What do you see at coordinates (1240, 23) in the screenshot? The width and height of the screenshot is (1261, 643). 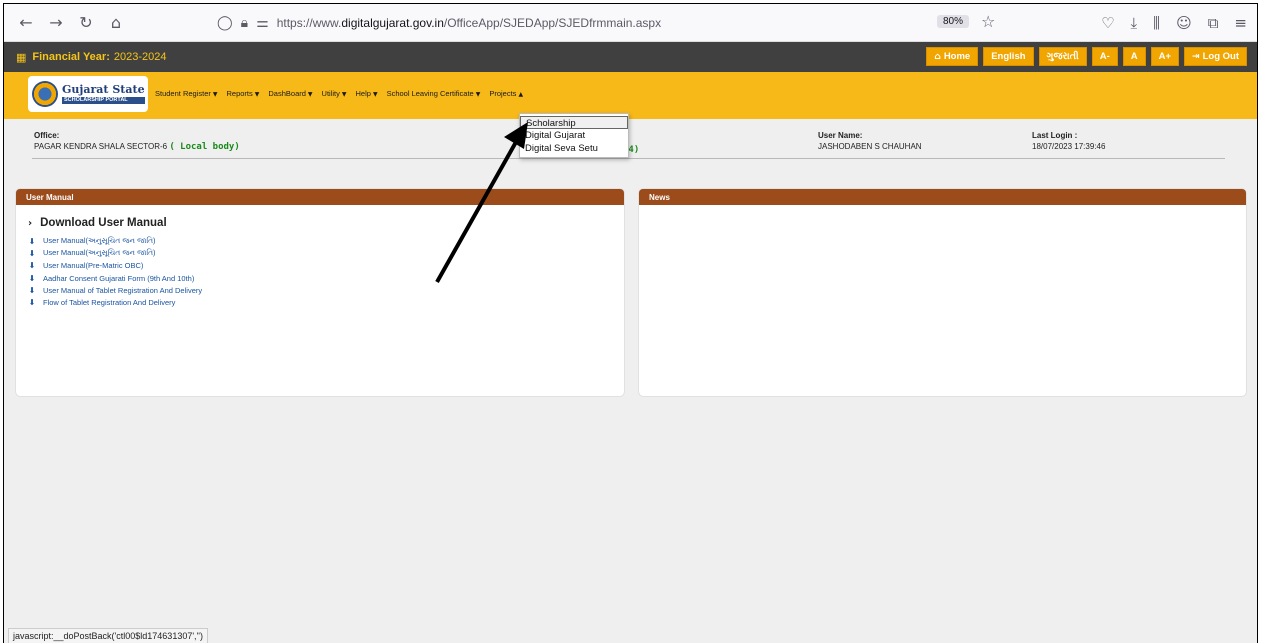 I see `menu-icon: ≡` at bounding box center [1240, 23].